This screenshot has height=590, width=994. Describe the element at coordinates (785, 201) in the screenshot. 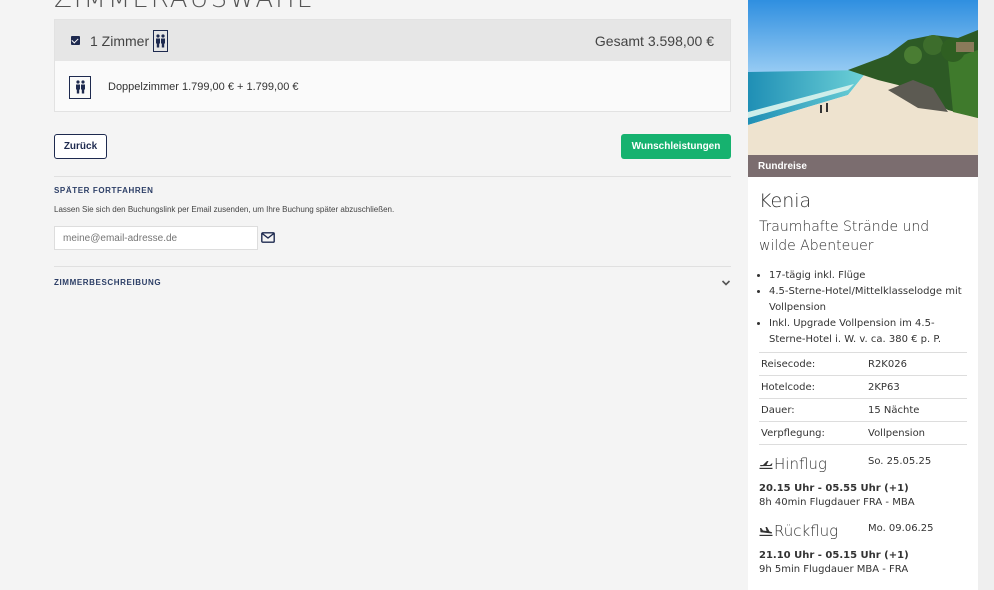

I see `destination-title: Kenia` at that location.